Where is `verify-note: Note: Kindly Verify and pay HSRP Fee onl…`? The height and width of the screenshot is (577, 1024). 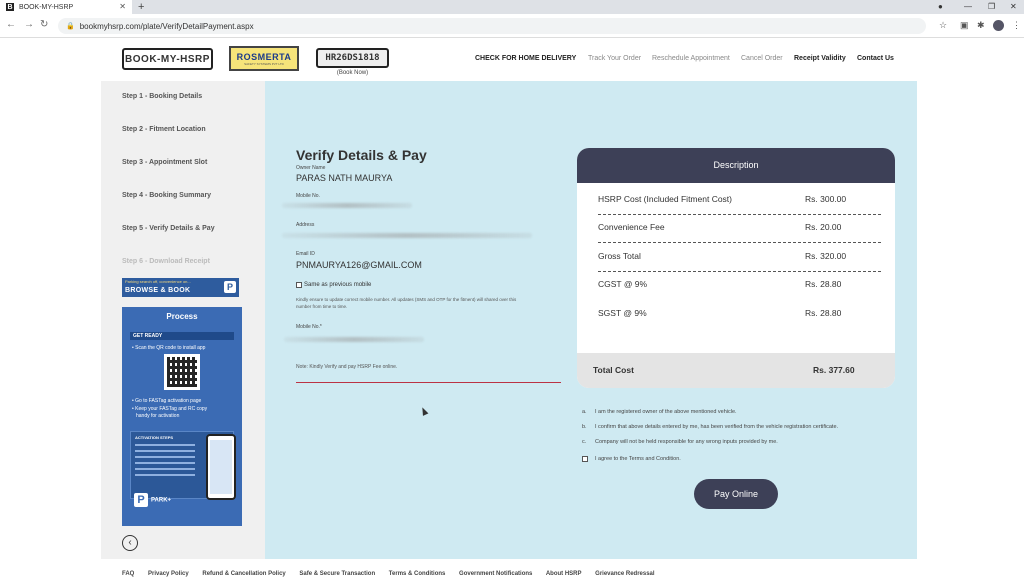 verify-note: Note: Kindly Verify and pay HSRP Fee onl… is located at coordinates (347, 367).